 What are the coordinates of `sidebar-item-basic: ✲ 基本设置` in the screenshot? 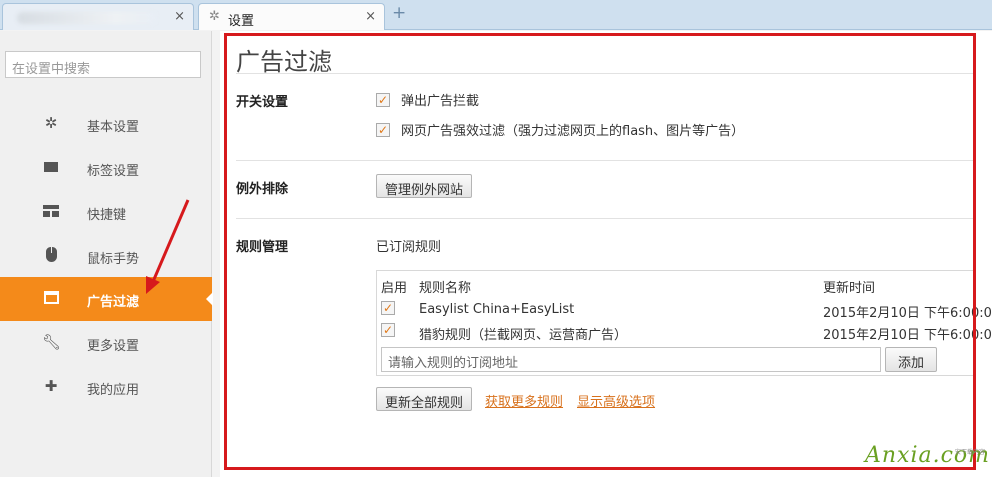 It's located at (106, 124).